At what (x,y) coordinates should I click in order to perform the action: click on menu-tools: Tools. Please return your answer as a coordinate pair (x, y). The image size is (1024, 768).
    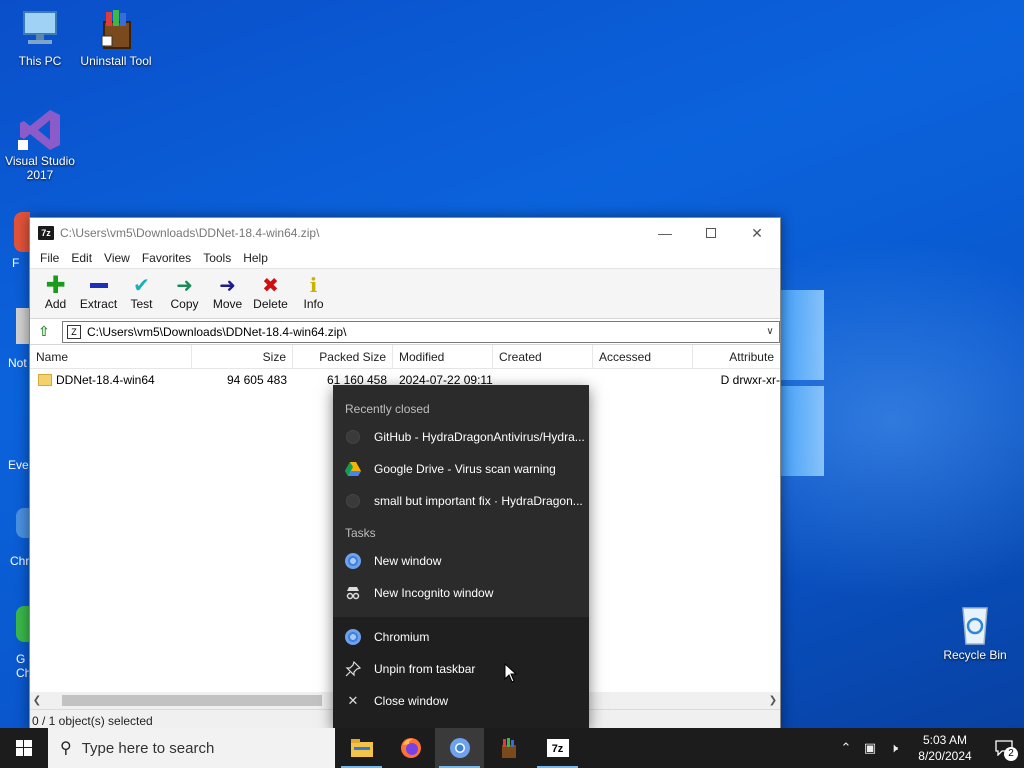
    Looking at the image, I should click on (217, 258).